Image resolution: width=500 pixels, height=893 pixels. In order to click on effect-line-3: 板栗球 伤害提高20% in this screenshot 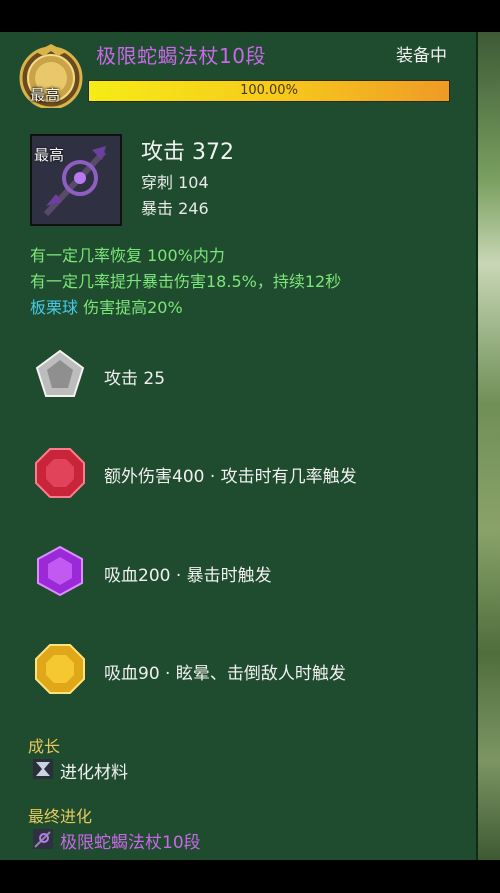, I will do `click(106, 306)`.